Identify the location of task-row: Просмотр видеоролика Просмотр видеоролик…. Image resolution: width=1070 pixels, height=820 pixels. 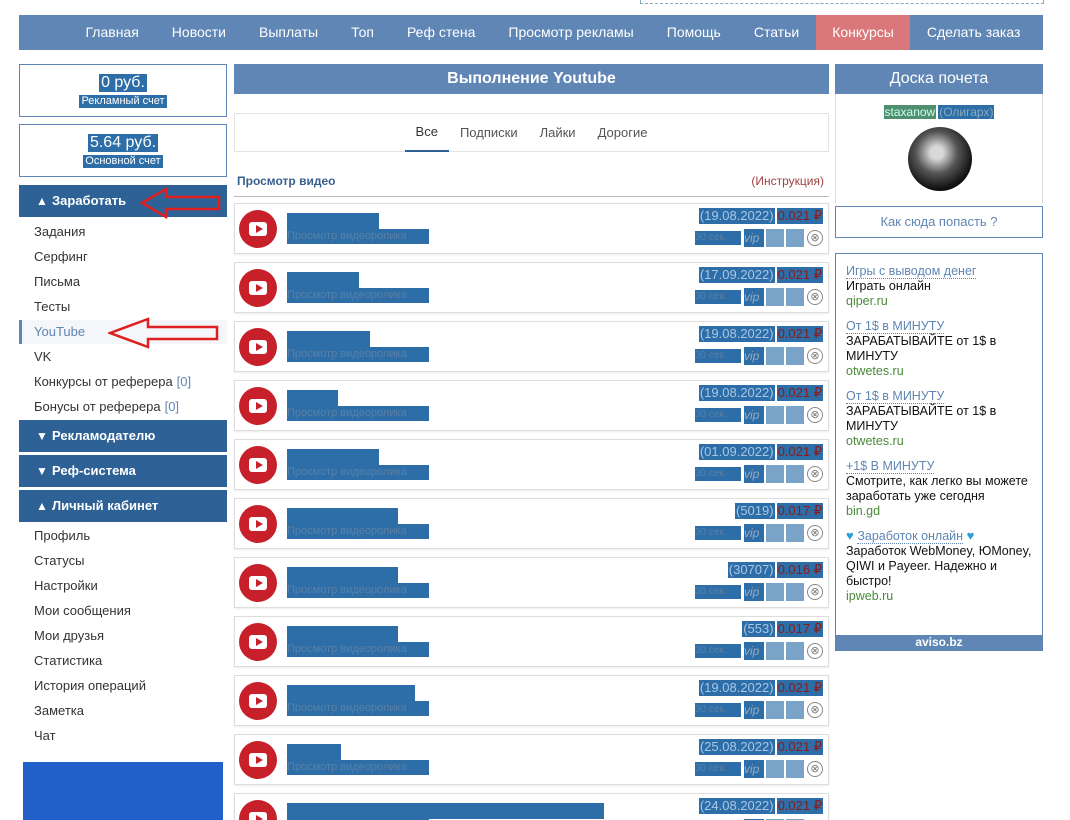
(531, 806).